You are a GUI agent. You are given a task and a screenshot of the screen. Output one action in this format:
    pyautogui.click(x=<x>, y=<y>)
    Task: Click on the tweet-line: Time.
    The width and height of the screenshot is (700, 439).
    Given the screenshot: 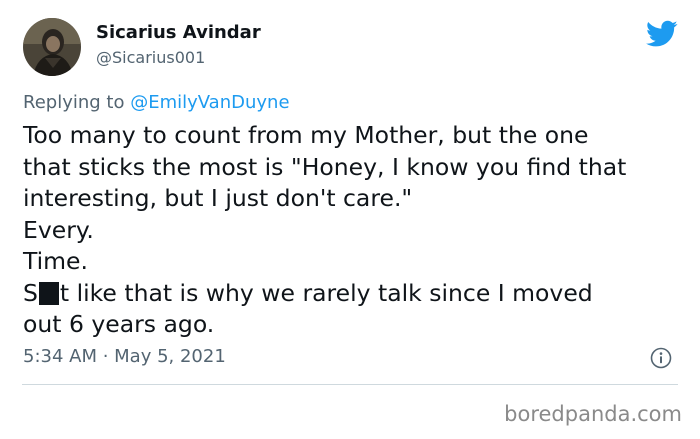 What is the action you would take?
    pyautogui.click(x=55, y=261)
    